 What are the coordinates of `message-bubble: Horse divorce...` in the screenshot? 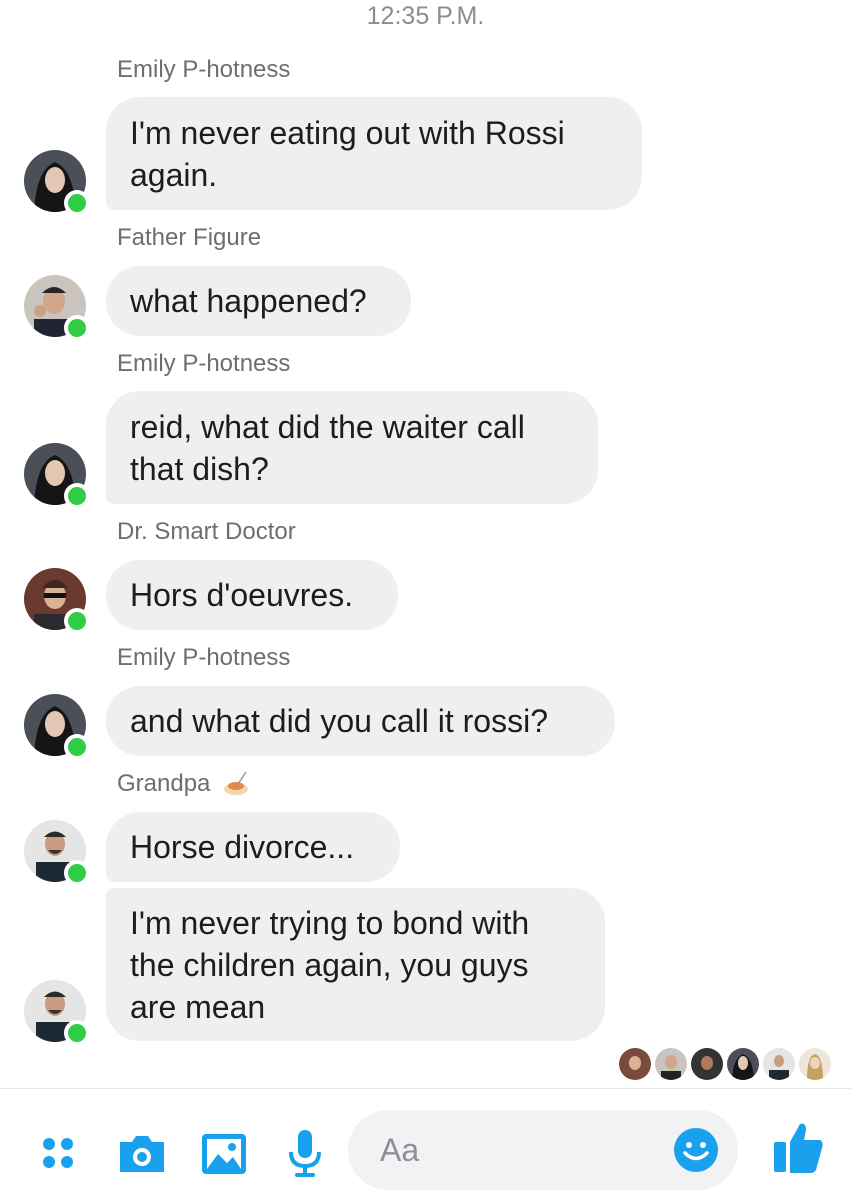 It's located at (253, 847).